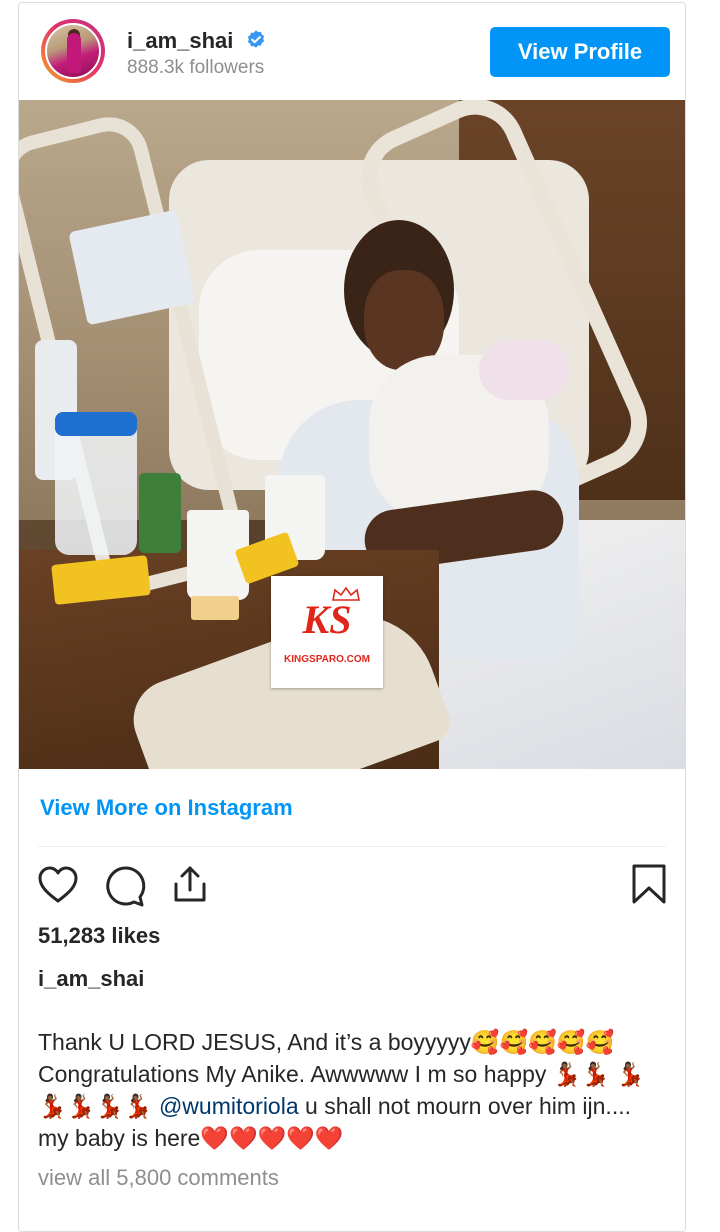 The height and width of the screenshot is (1232, 720). What do you see at coordinates (96, 424) in the screenshot?
I see `photo-pitcher-lid` at bounding box center [96, 424].